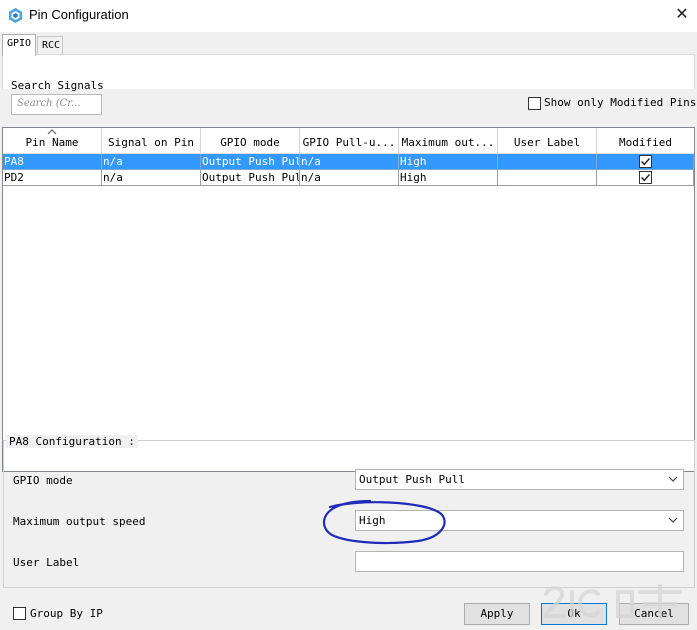 This screenshot has height=630, width=697. Describe the element at coordinates (79, 14) in the screenshot. I see `window-title: Pin Configuration` at that location.